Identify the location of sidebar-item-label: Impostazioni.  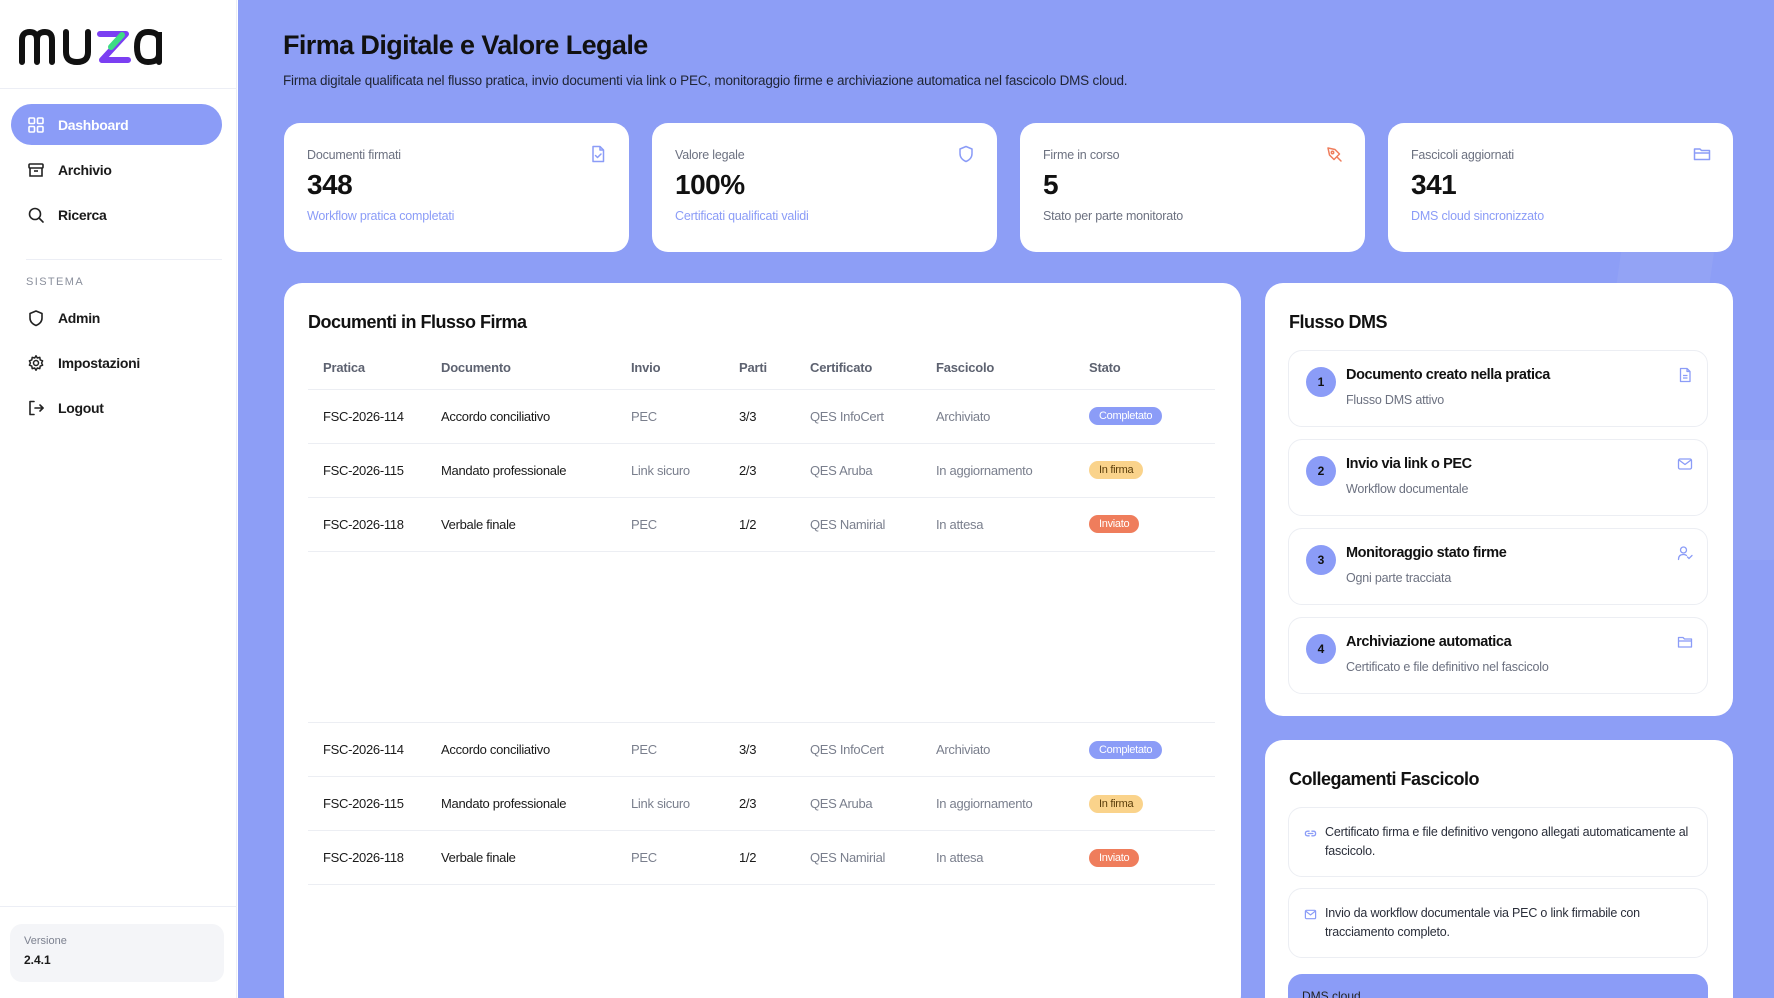
(99, 362).